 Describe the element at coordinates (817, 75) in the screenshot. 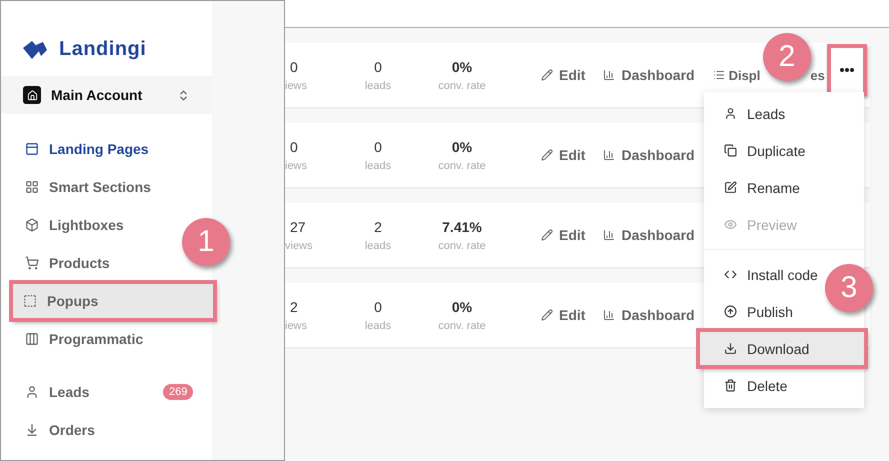

I see `display-rules-text: es` at that location.